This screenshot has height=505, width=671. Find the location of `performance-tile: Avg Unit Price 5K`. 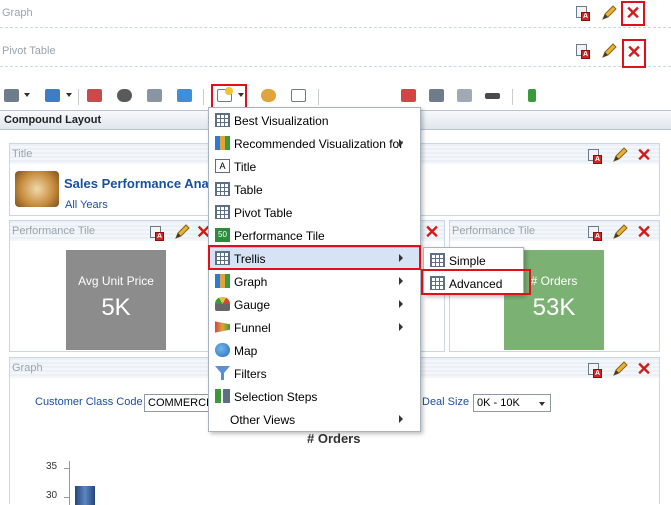

performance-tile: Avg Unit Price 5K is located at coordinates (116, 300).